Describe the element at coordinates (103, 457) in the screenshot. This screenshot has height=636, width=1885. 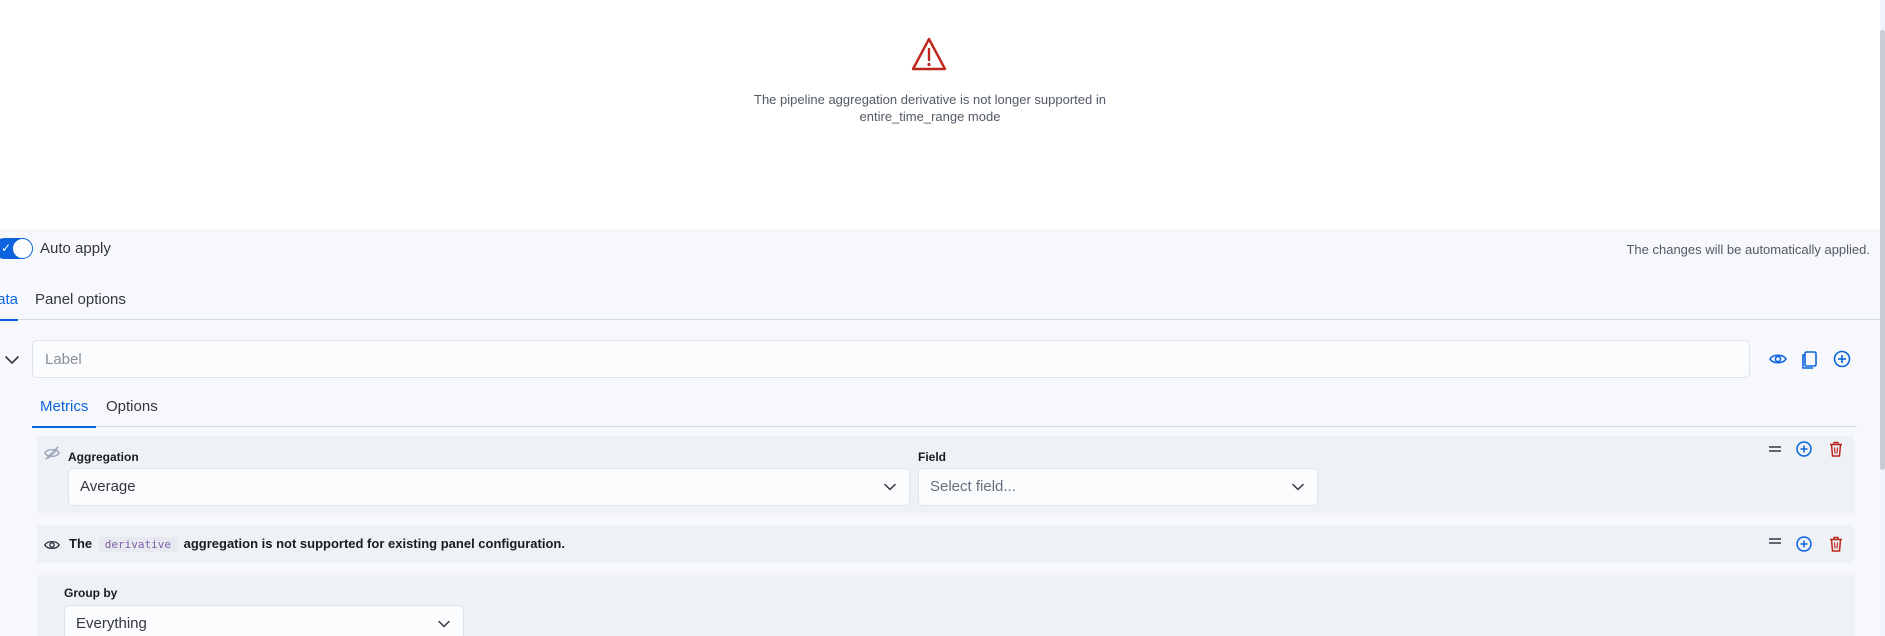
I see `aggregation-label: Aggregation` at that location.